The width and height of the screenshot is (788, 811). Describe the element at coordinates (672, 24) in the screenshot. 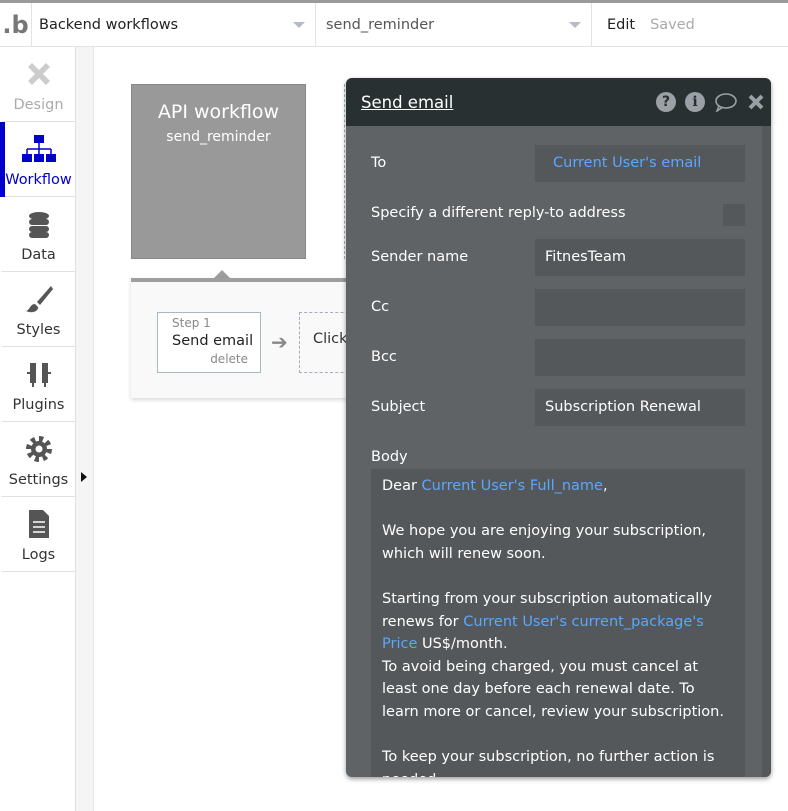

I see `save-status: Saved` at that location.